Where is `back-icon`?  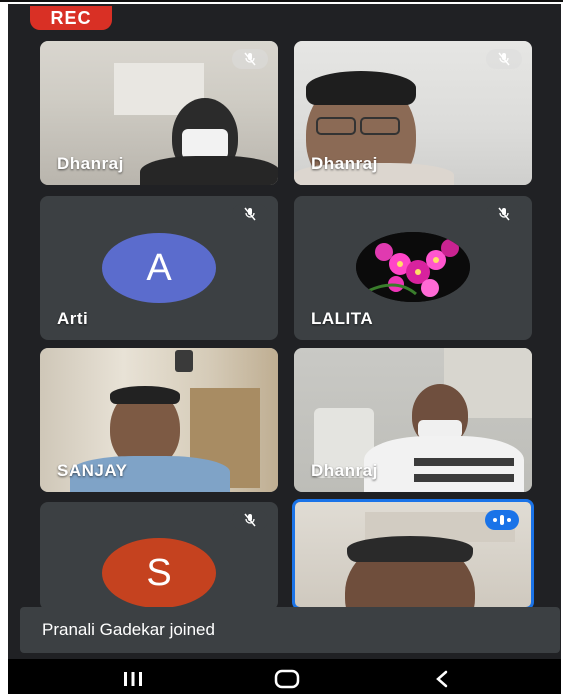
back-icon is located at coordinates (442, 676).